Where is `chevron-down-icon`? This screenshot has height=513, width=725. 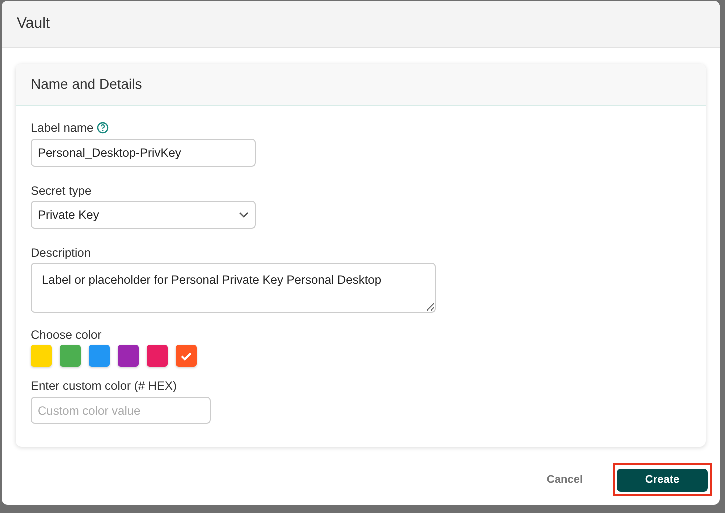
chevron-down-icon is located at coordinates (244, 215).